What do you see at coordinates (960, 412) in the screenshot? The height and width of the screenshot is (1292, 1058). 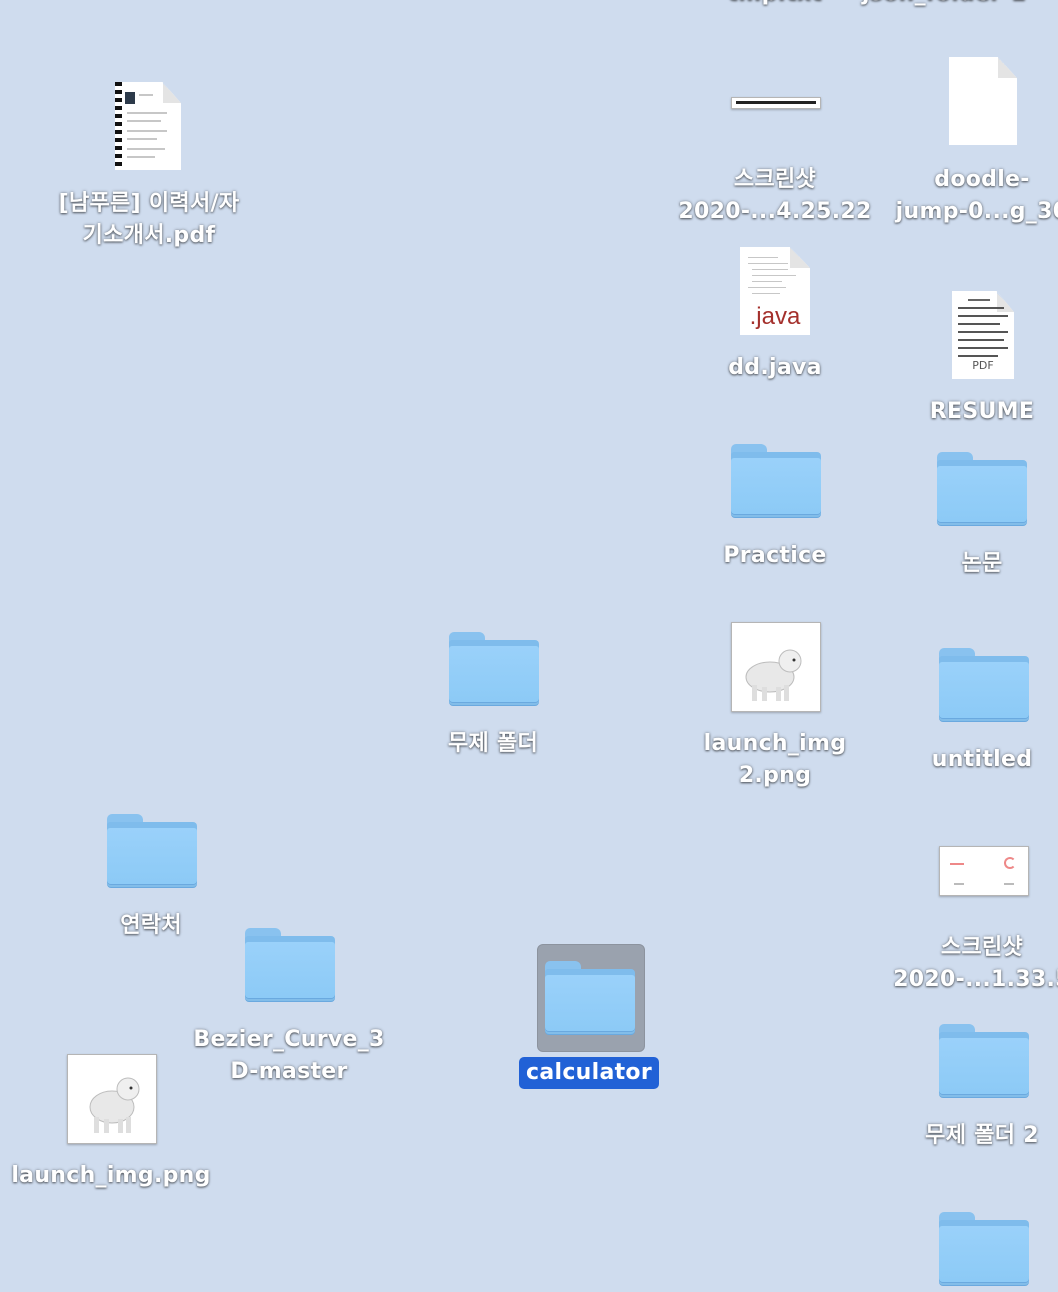 I see `resume-label: RESUME` at bounding box center [960, 412].